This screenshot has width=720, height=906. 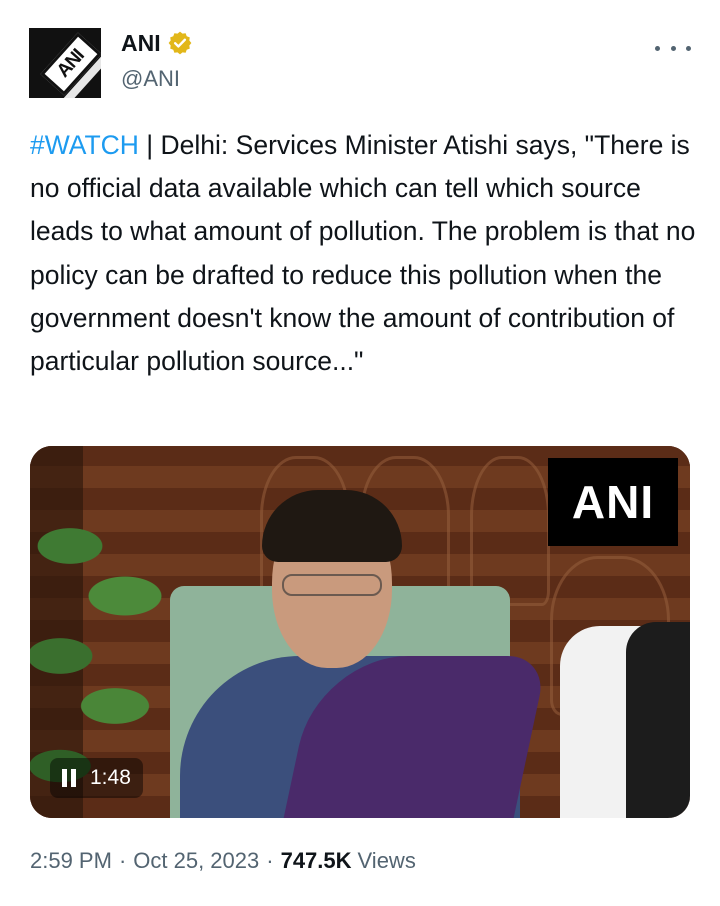 I want to click on tweet-meta: 2:59 PM · Oct 25, 2023 · 747.5K Views, so click(x=223, y=861).